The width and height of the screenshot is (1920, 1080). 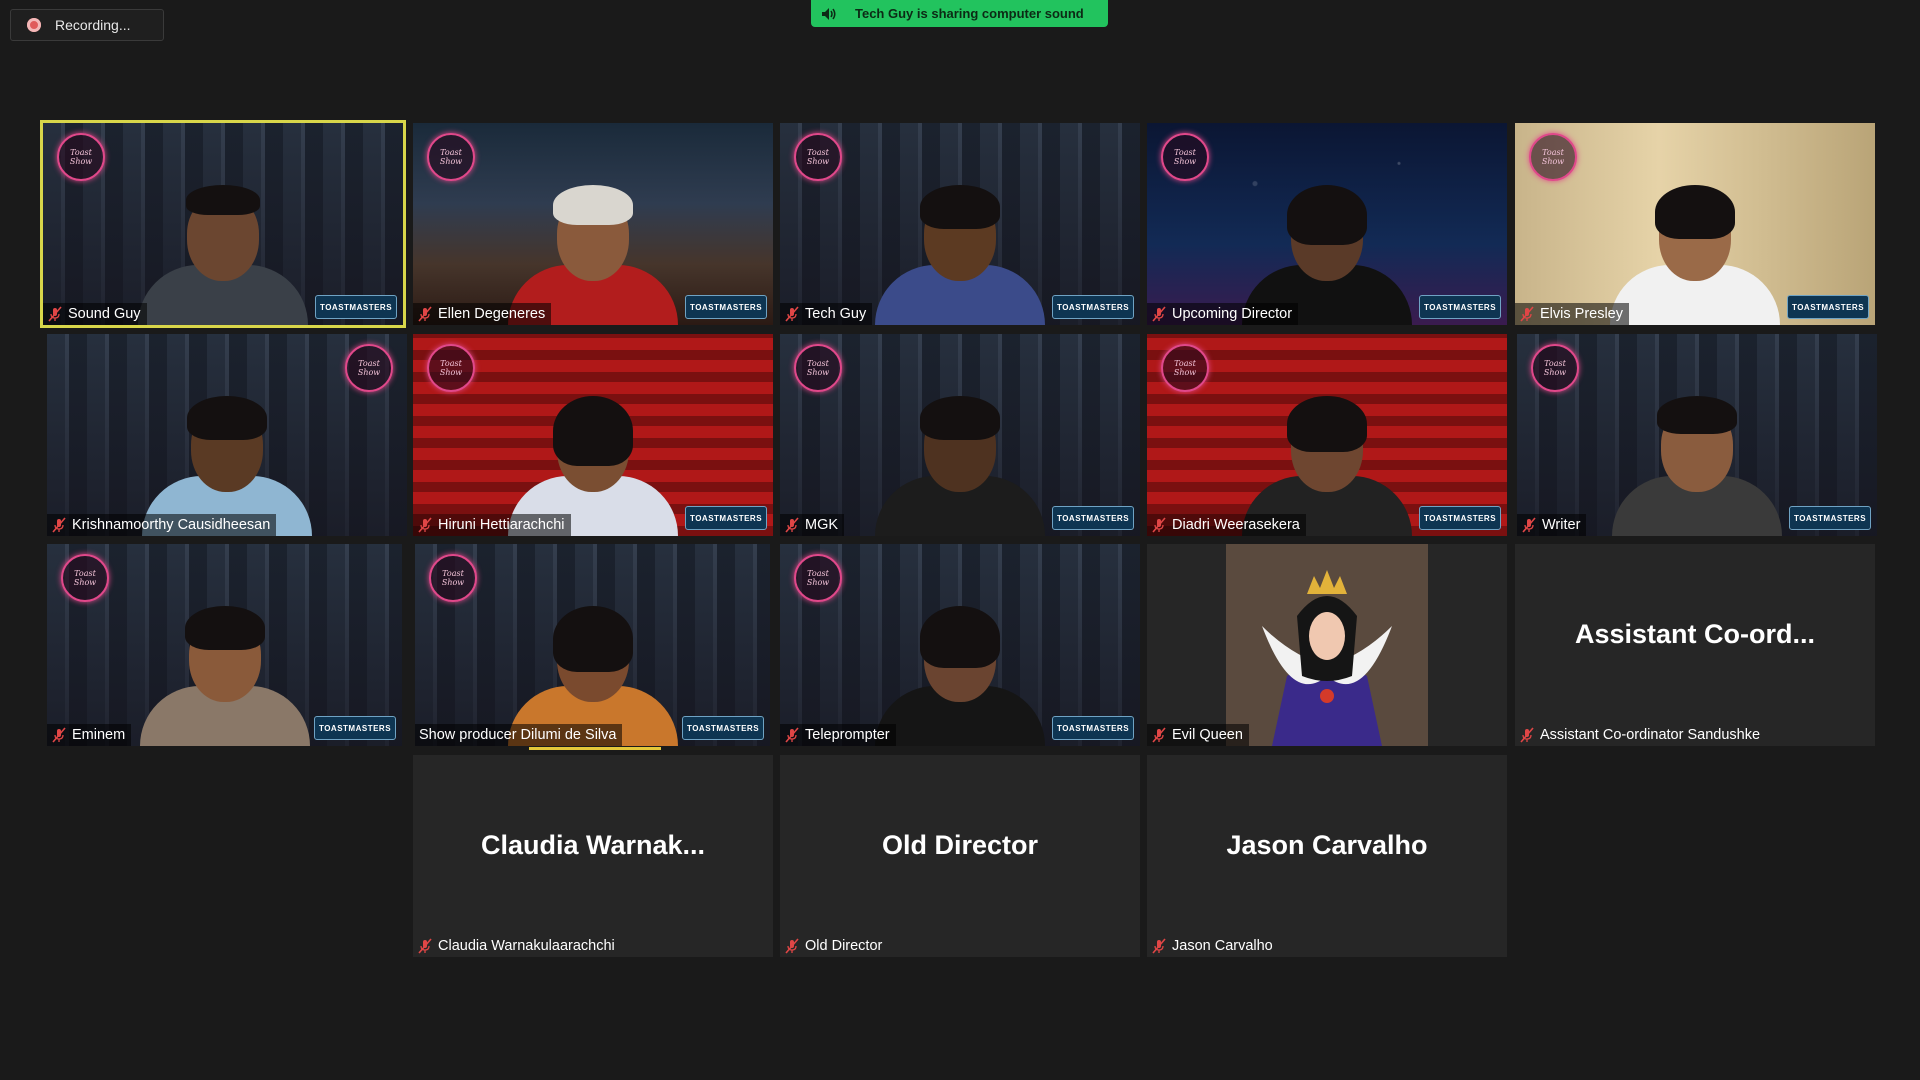 I want to click on sound-sharing-banner: Tech Guy is sharing computer sound, so click(x=959, y=13).